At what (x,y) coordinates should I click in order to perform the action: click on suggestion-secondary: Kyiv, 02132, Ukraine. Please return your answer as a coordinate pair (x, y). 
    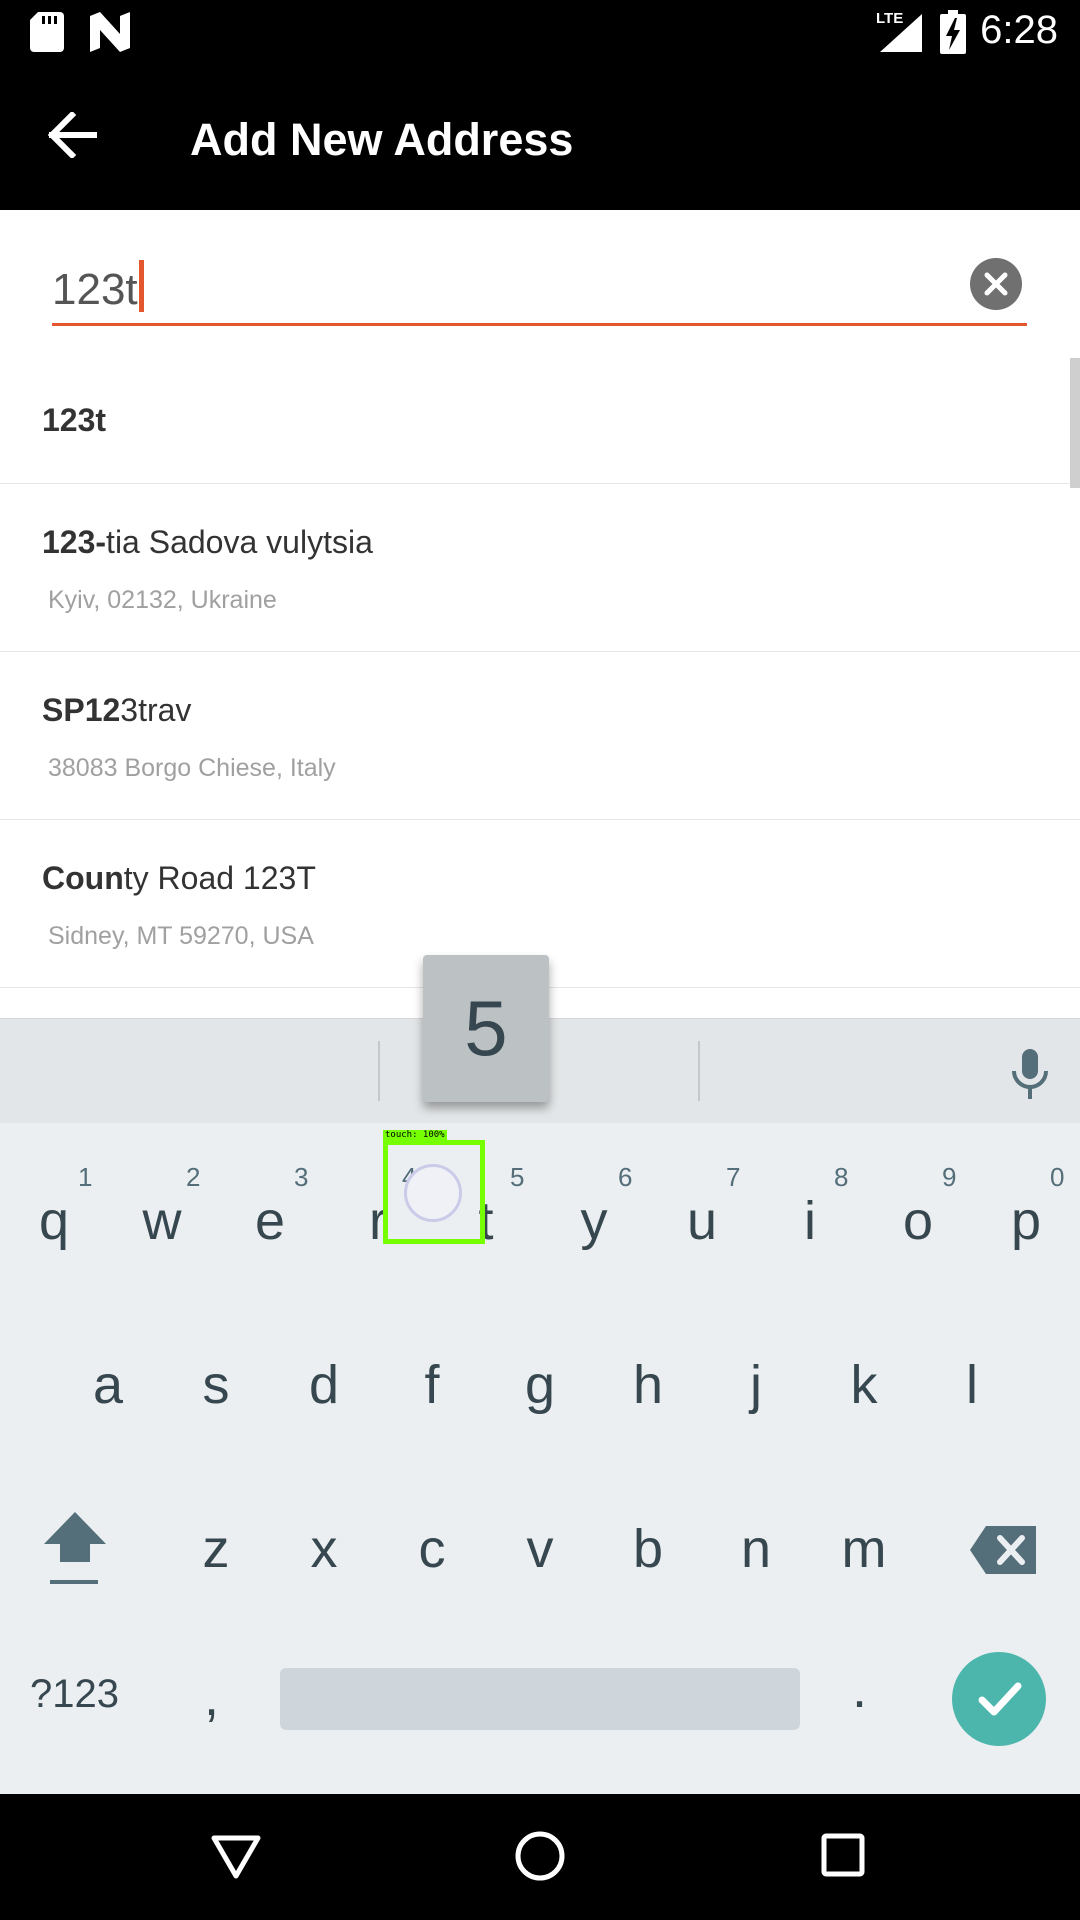
    Looking at the image, I should click on (162, 600).